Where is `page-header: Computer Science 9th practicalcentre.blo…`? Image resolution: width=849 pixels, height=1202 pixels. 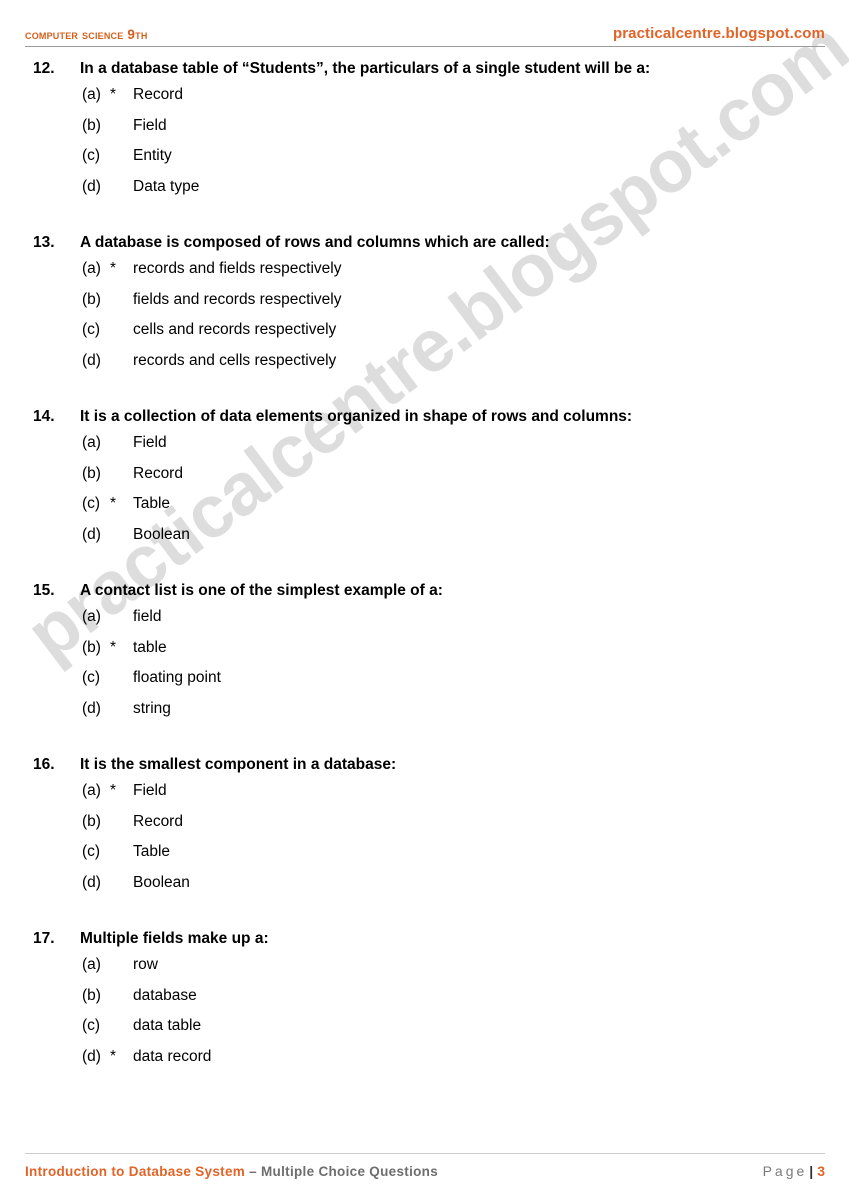 page-header: Computer Science 9th practicalcentre.blo… is located at coordinates (425, 33).